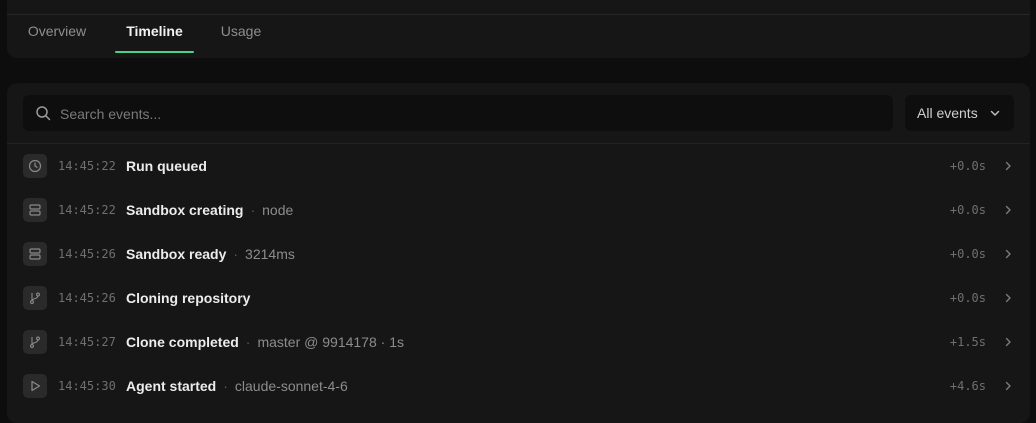 The width and height of the screenshot is (1036, 423). Describe the element at coordinates (154, 52) in the screenshot. I see `active-tab-indicator` at that location.